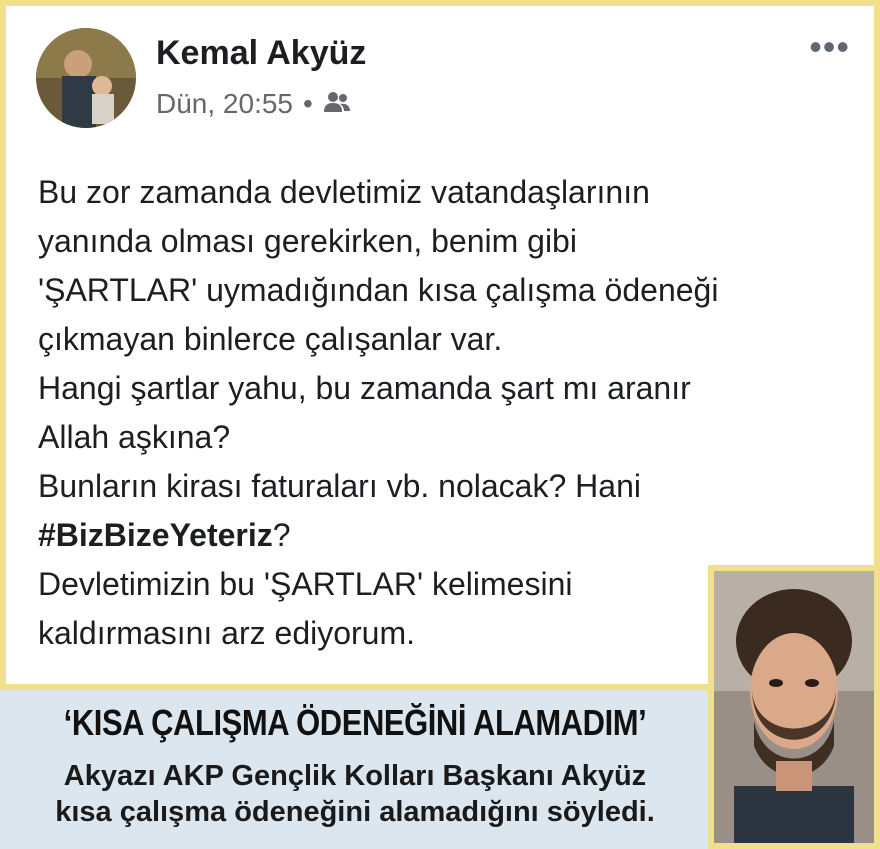  Describe the element at coordinates (307, 241) in the screenshot. I see `post-line: yanında olması gerekirken, benim gibi` at that location.